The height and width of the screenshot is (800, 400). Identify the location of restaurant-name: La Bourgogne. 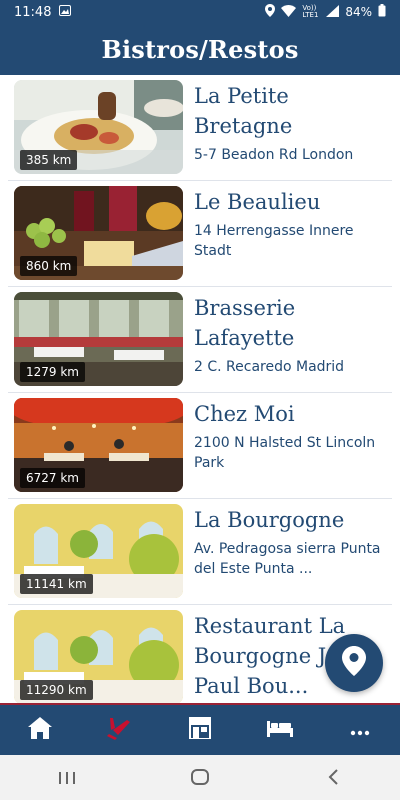
(289, 520).